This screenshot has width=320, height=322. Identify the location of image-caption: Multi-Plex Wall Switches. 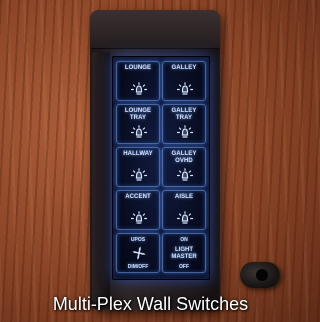
(150, 303).